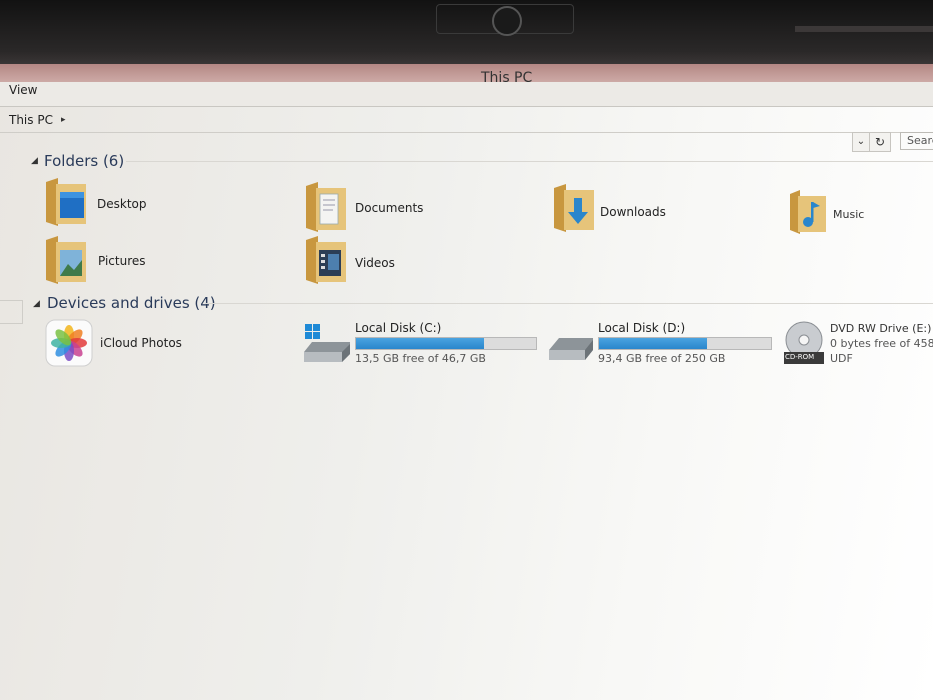 This screenshot has width=933, height=700. What do you see at coordinates (389, 208) in the screenshot?
I see `folder-label: Documents` at bounding box center [389, 208].